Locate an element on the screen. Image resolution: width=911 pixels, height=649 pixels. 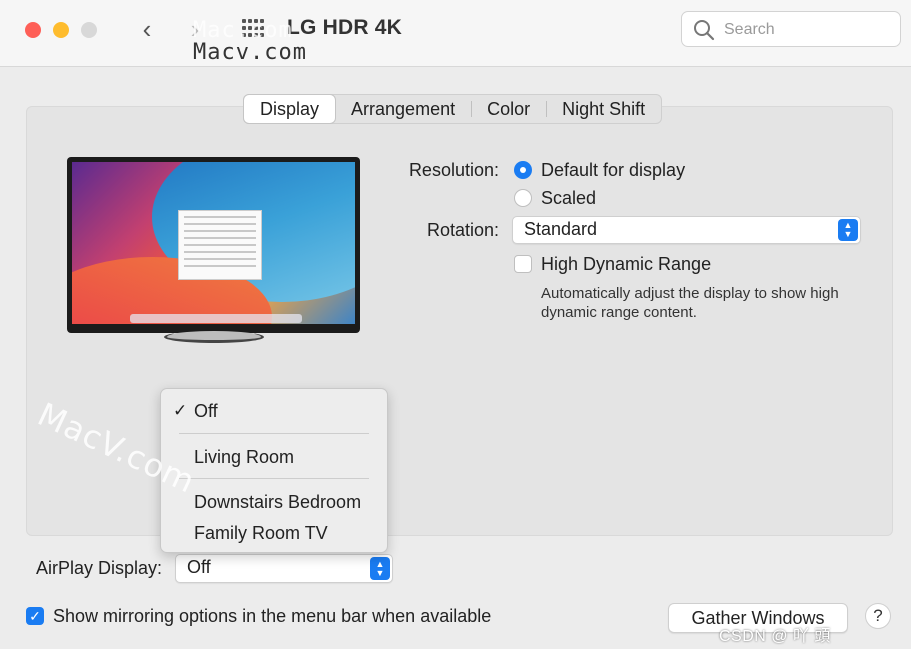
chevron-left-icon: ‹ is located at coordinates (147, 29).